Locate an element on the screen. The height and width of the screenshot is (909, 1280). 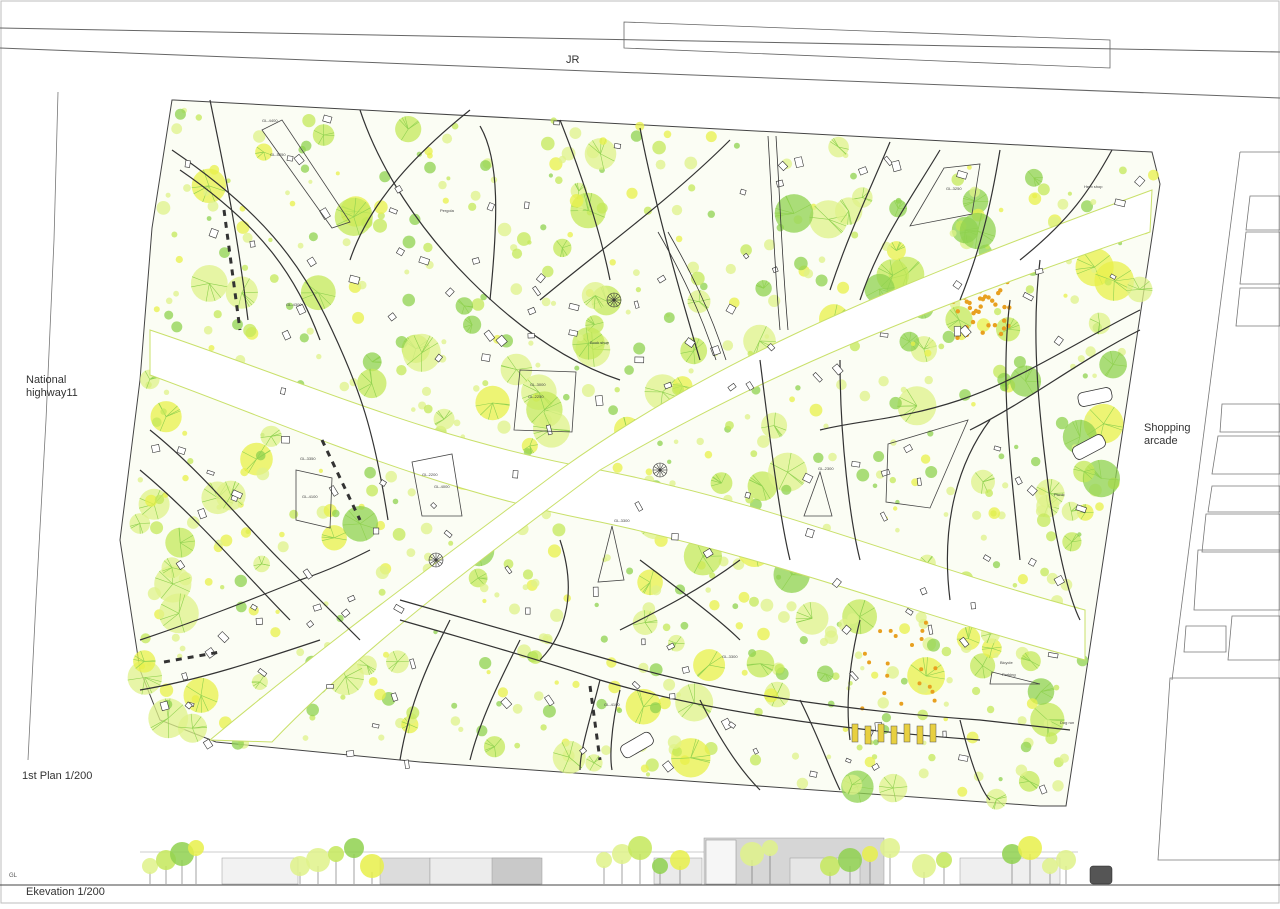
ground-line-label: GL is located at coordinates (13, 876).